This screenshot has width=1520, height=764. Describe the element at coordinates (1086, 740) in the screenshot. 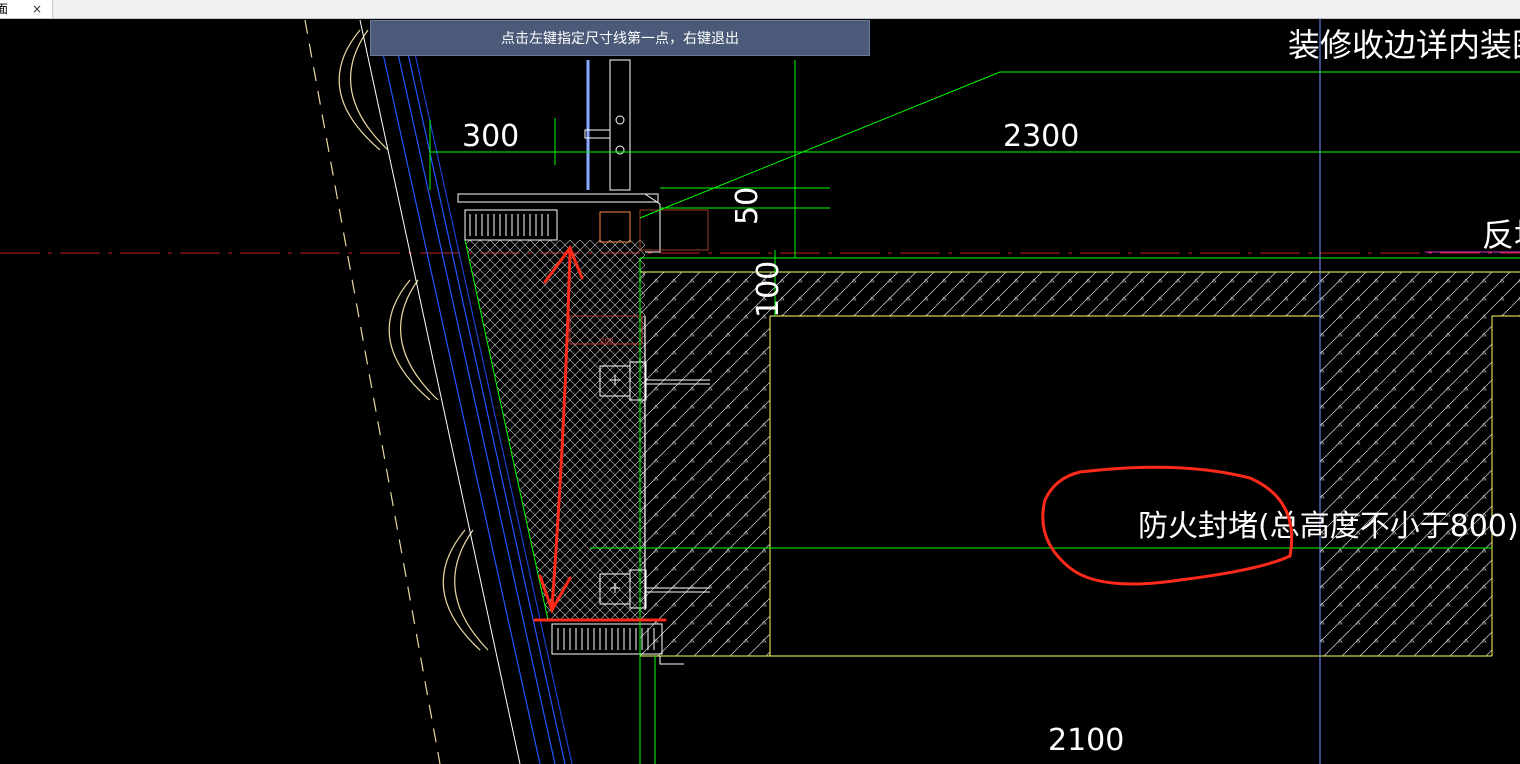

I see `dim-2100: 2100` at that location.